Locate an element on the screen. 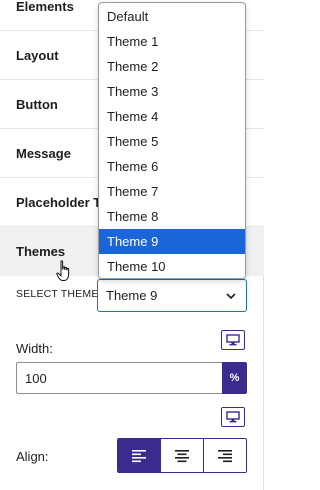  align-right-button is located at coordinates (225, 455).